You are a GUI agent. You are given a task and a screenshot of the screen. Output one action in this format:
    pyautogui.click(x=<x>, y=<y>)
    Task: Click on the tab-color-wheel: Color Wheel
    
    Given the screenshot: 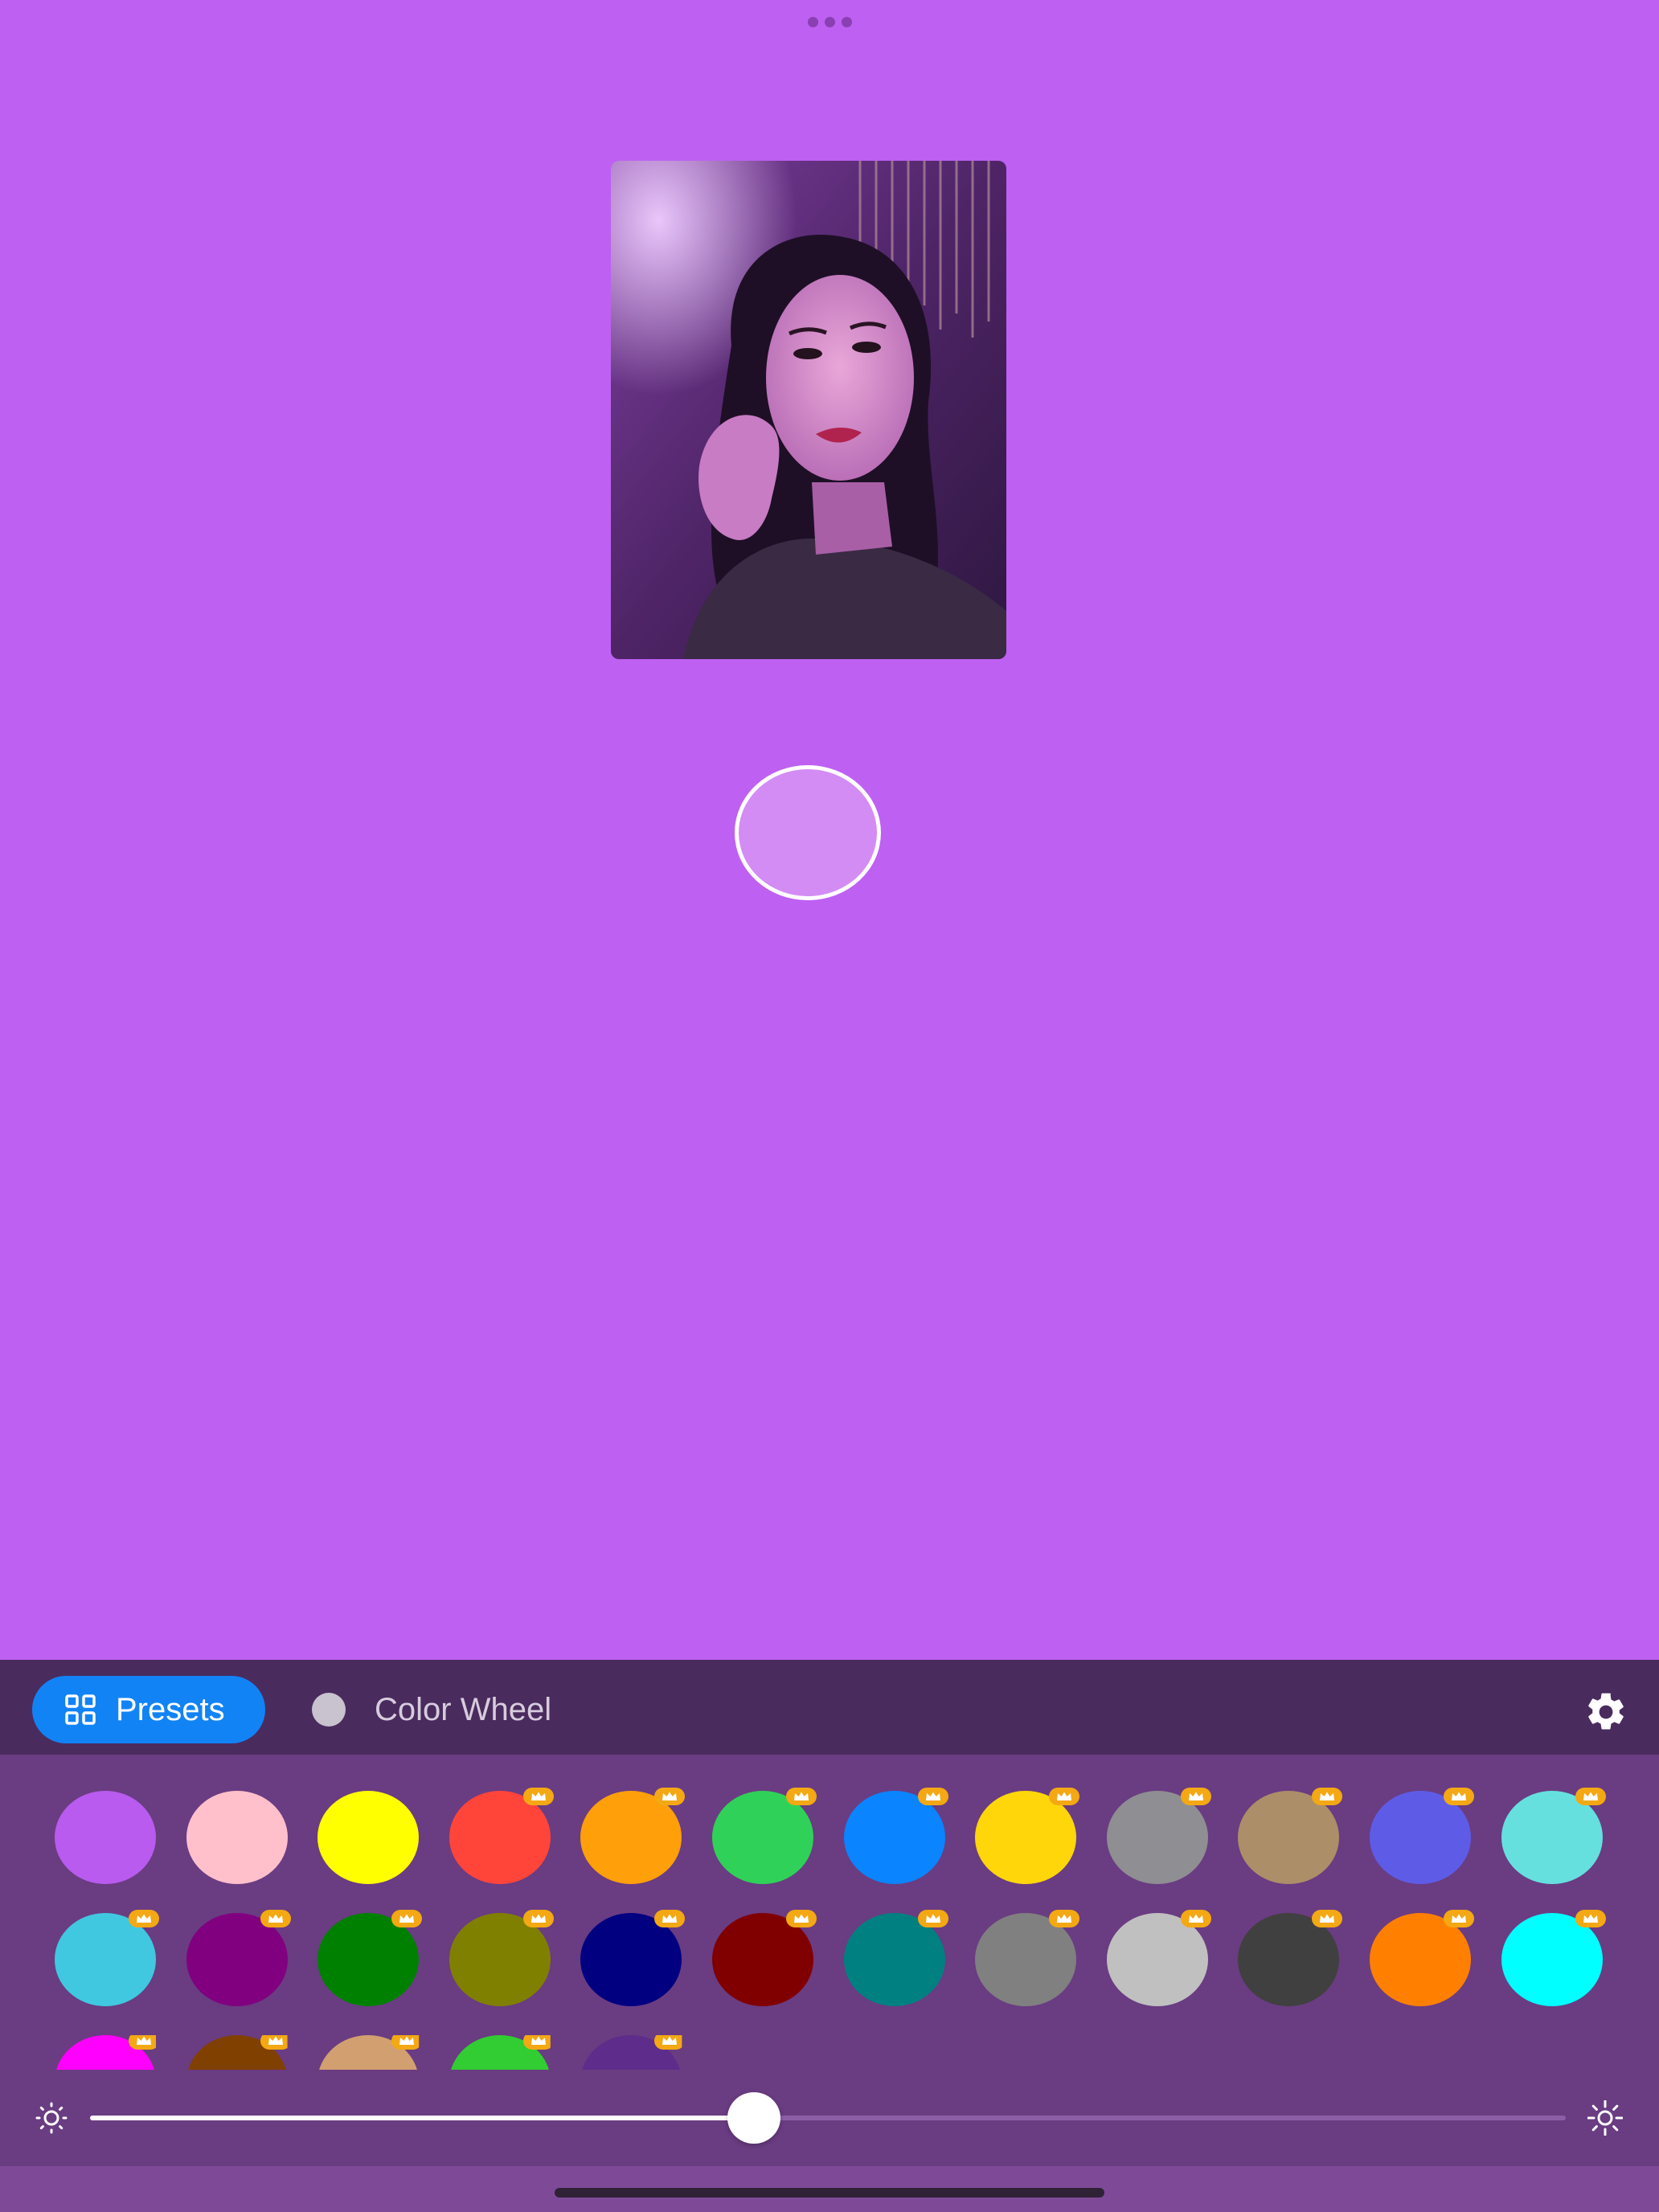 What is the action you would take?
    pyautogui.click(x=432, y=1709)
    